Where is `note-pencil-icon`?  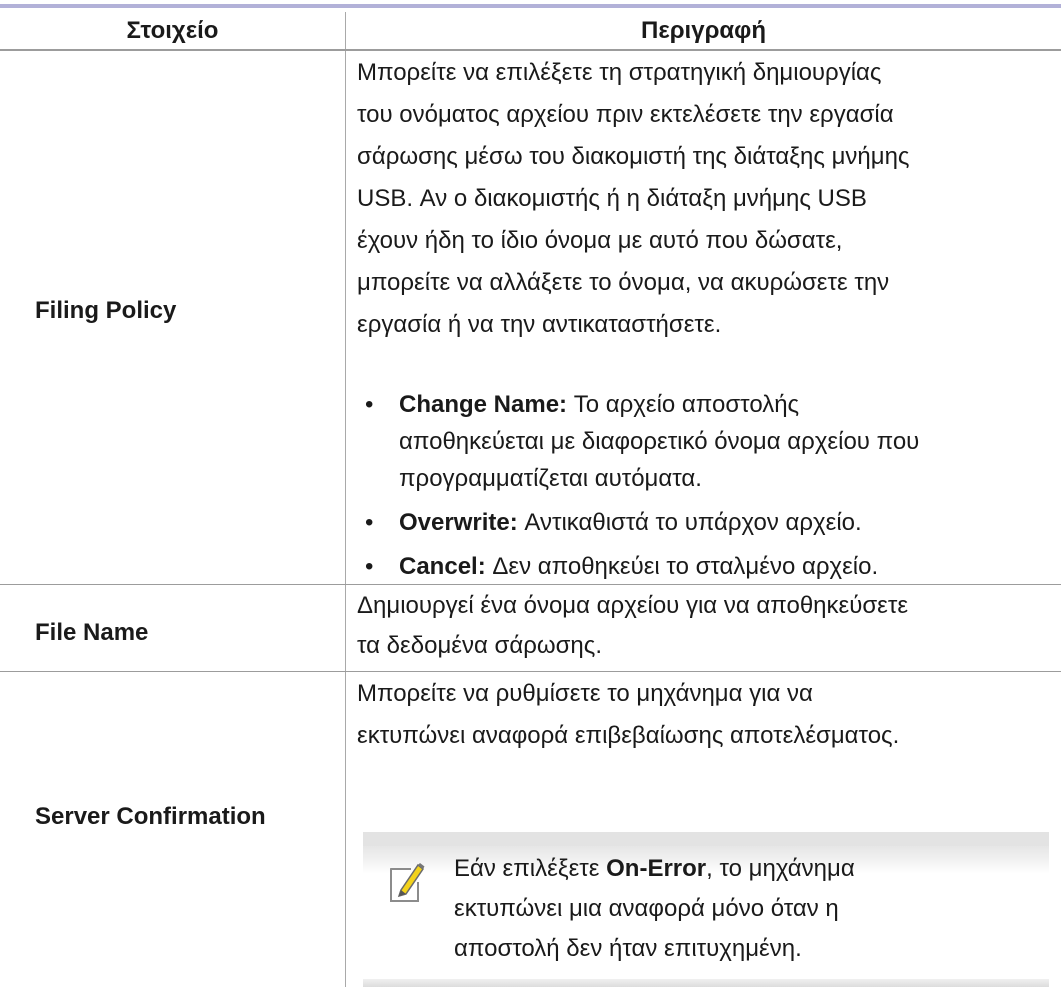 note-pencil-icon is located at coordinates (407, 882).